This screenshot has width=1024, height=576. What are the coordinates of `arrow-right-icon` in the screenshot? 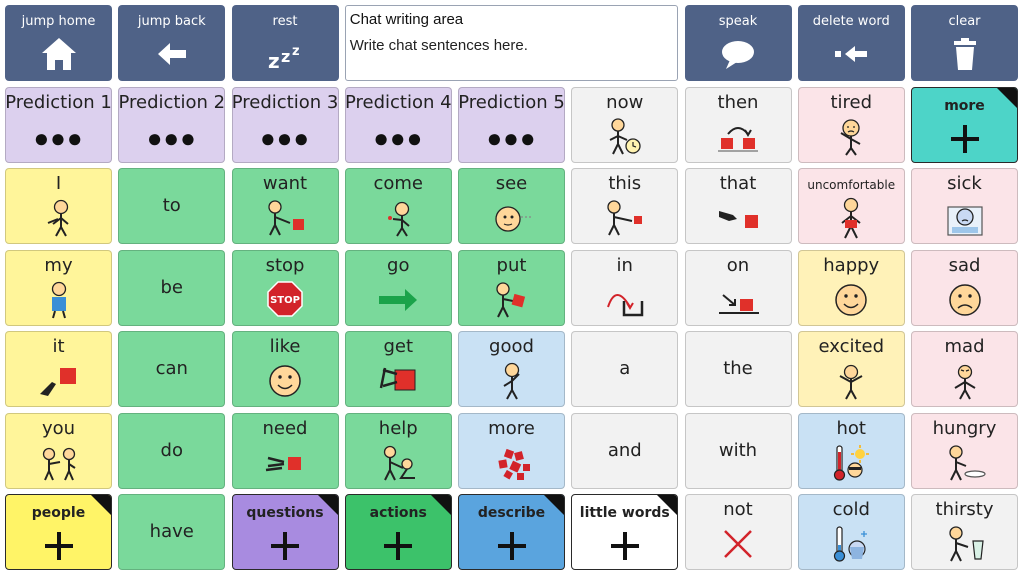 It's located at (398, 299).